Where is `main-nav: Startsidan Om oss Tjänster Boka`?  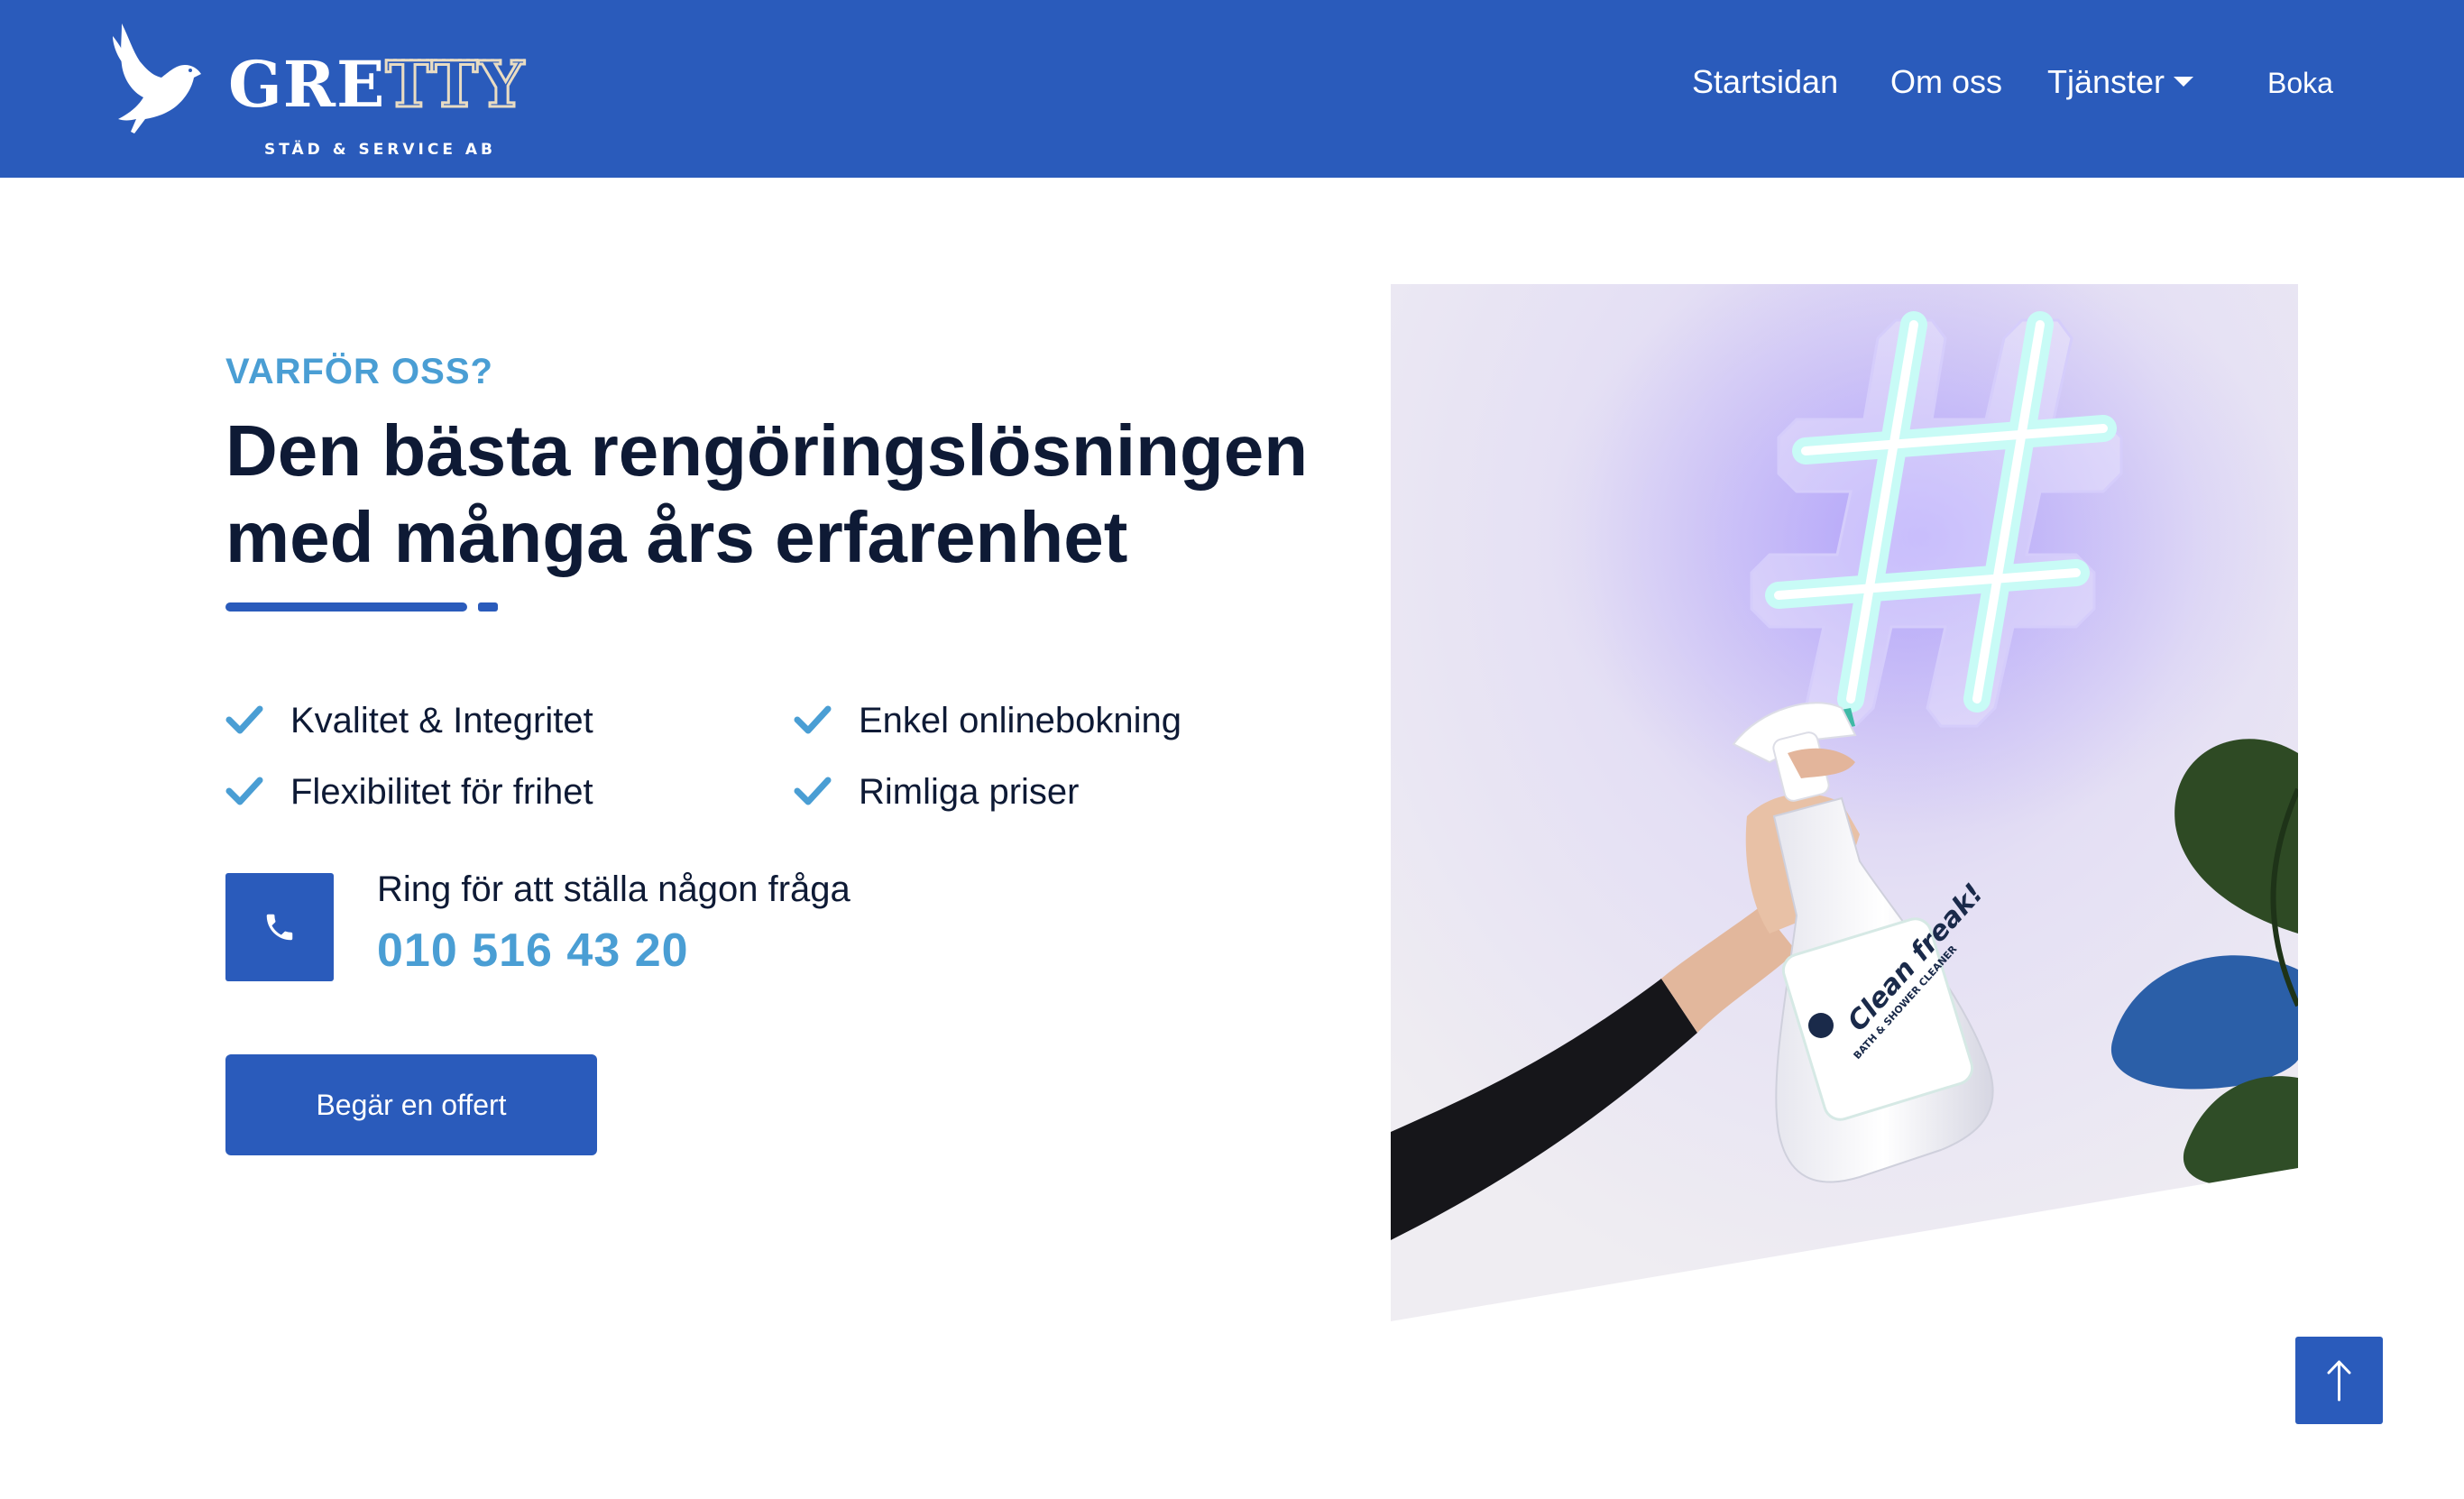 main-nav: Startsidan Om oss Tjänster Boka is located at coordinates (1232, 88).